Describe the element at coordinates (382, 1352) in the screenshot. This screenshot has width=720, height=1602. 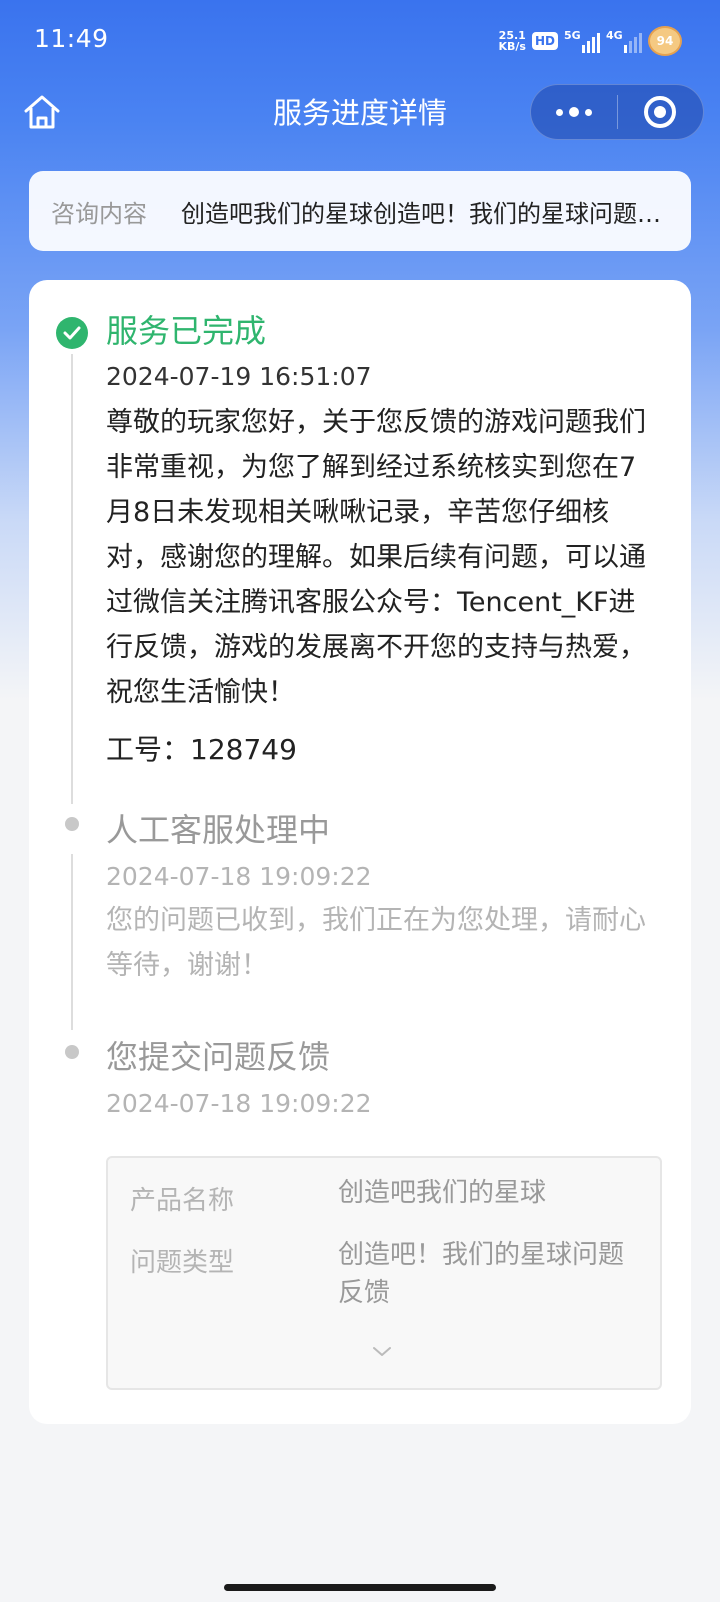
I see `chevron-down-icon` at that location.